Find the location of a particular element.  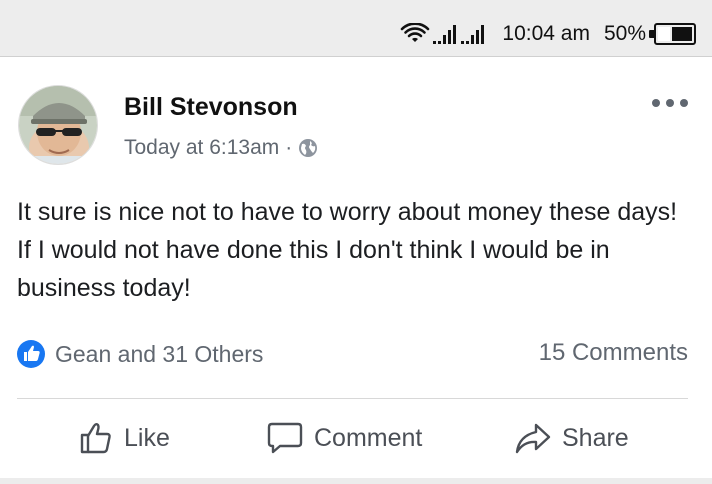

thumbs-up-icon is located at coordinates (95, 438).